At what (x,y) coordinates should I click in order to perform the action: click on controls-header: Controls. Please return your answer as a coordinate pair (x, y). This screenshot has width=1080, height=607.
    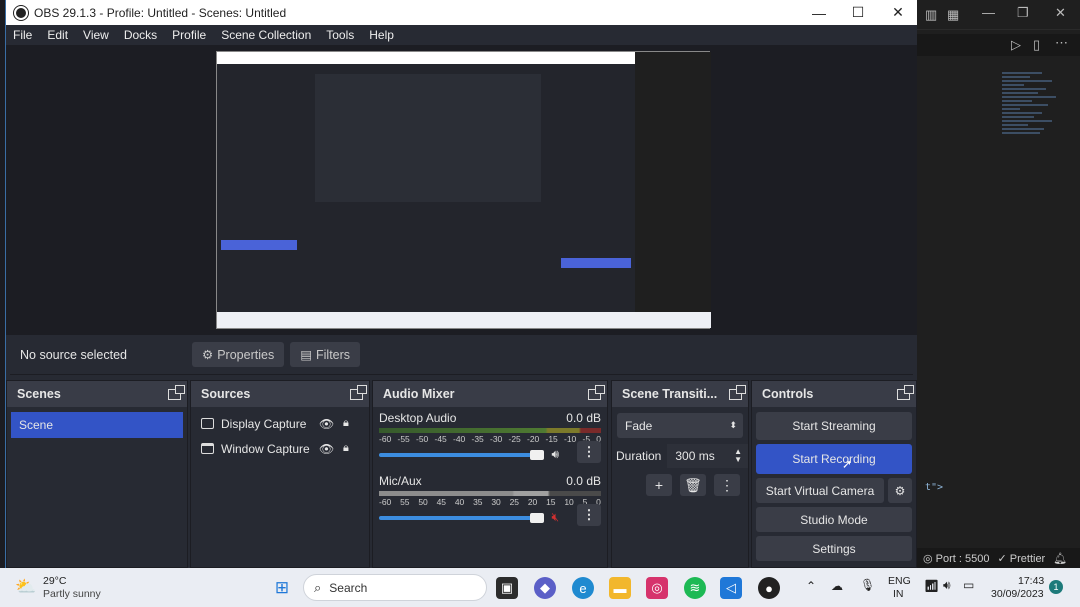
    Looking at the image, I should click on (834, 394).